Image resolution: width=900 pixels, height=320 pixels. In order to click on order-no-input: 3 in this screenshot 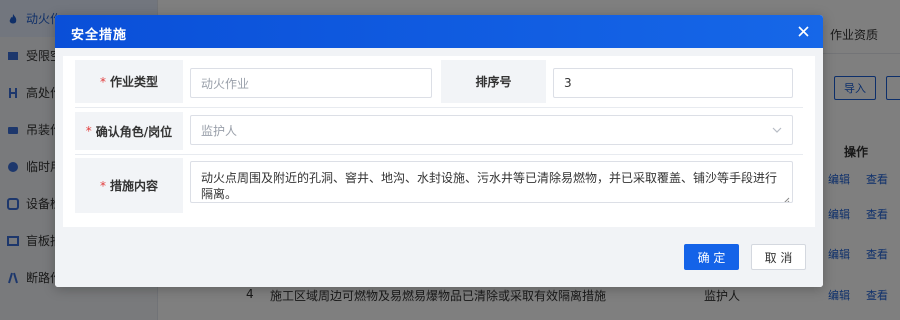, I will do `click(673, 83)`.